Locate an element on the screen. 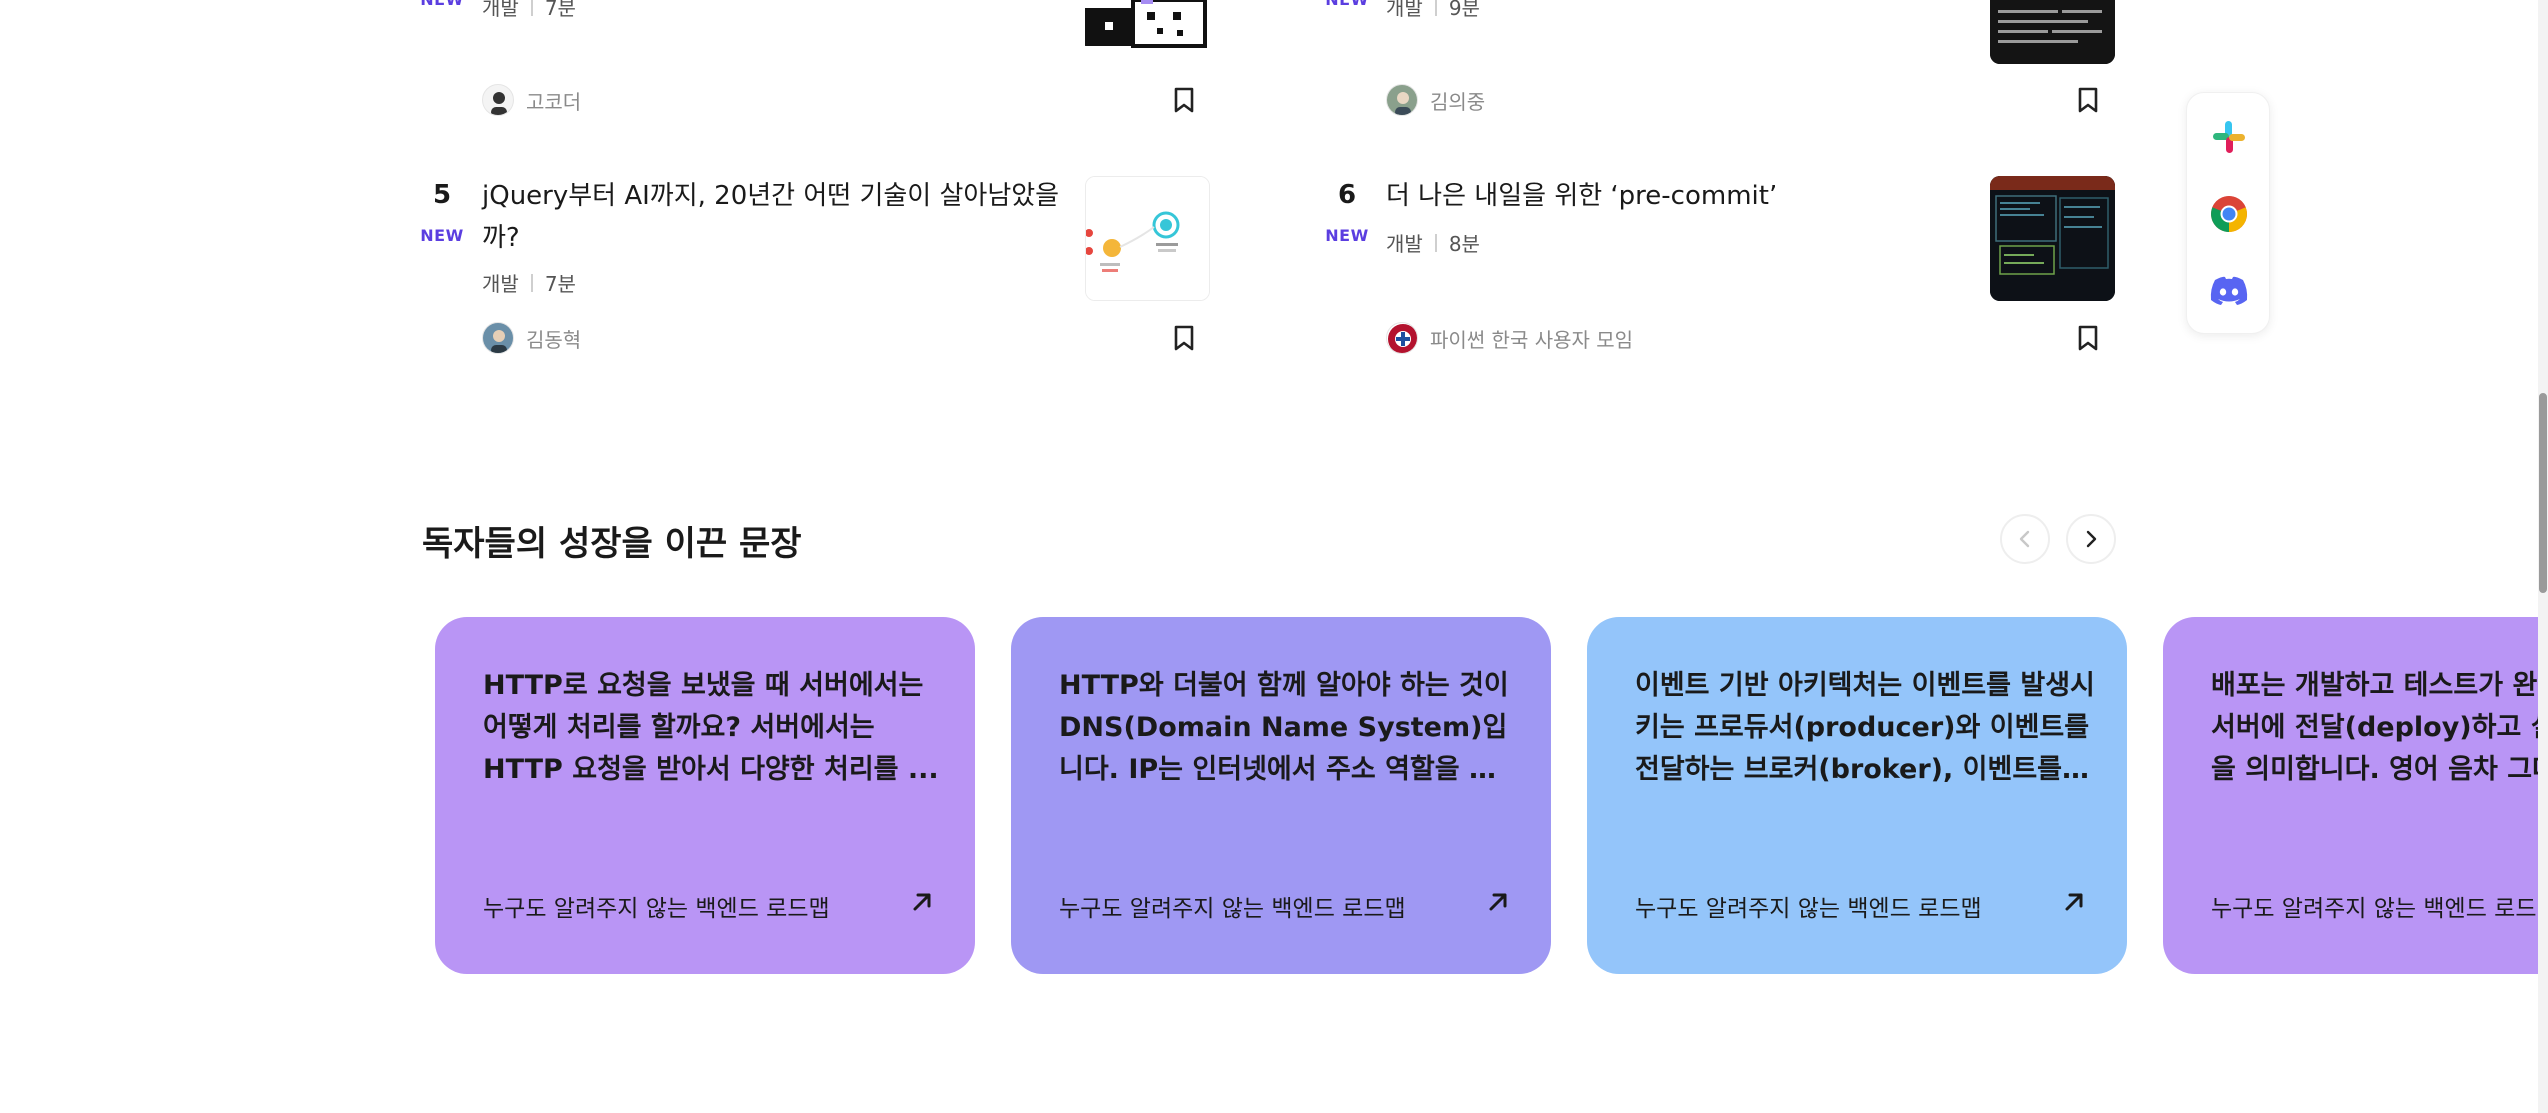 The width and height of the screenshot is (2548, 1113). author: 파이썬 한국 사용자 모임 is located at coordinates (1509, 338).